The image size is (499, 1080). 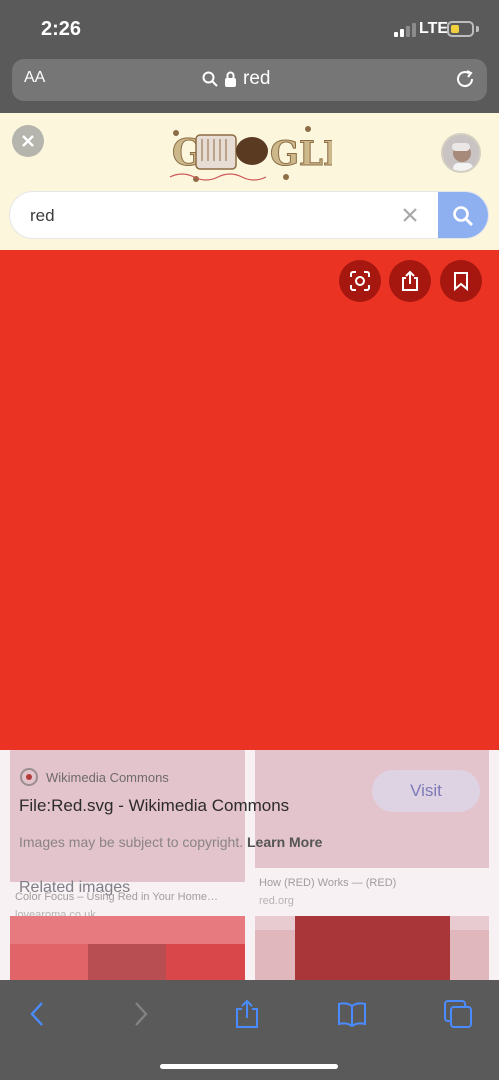 I want to click on google-doodle: G GLE, so click(x=249, y=153).